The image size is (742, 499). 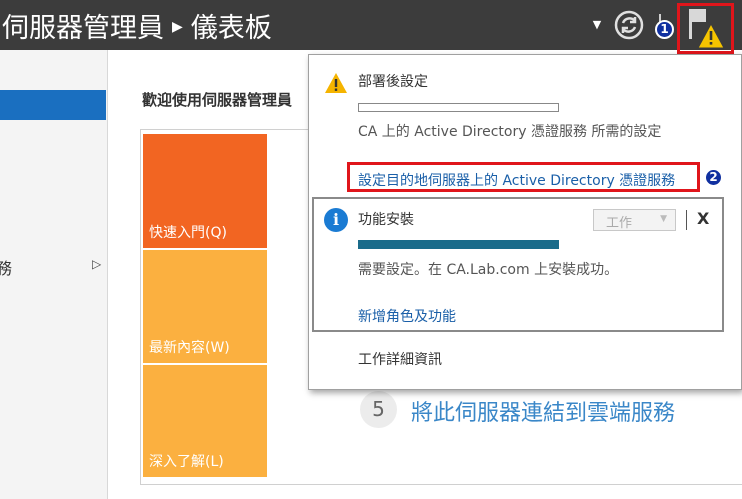 I want to click on tile-label: 最新內容(W), so click(x=189, y=348).